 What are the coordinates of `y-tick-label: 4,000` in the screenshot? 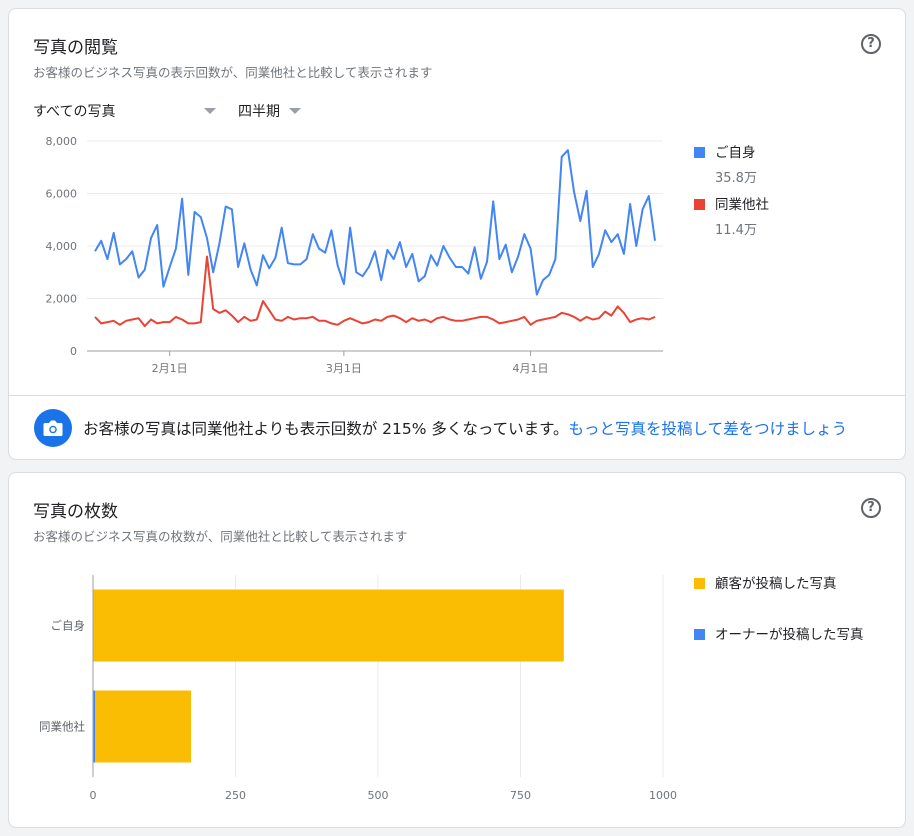 It's located at (62, 246).